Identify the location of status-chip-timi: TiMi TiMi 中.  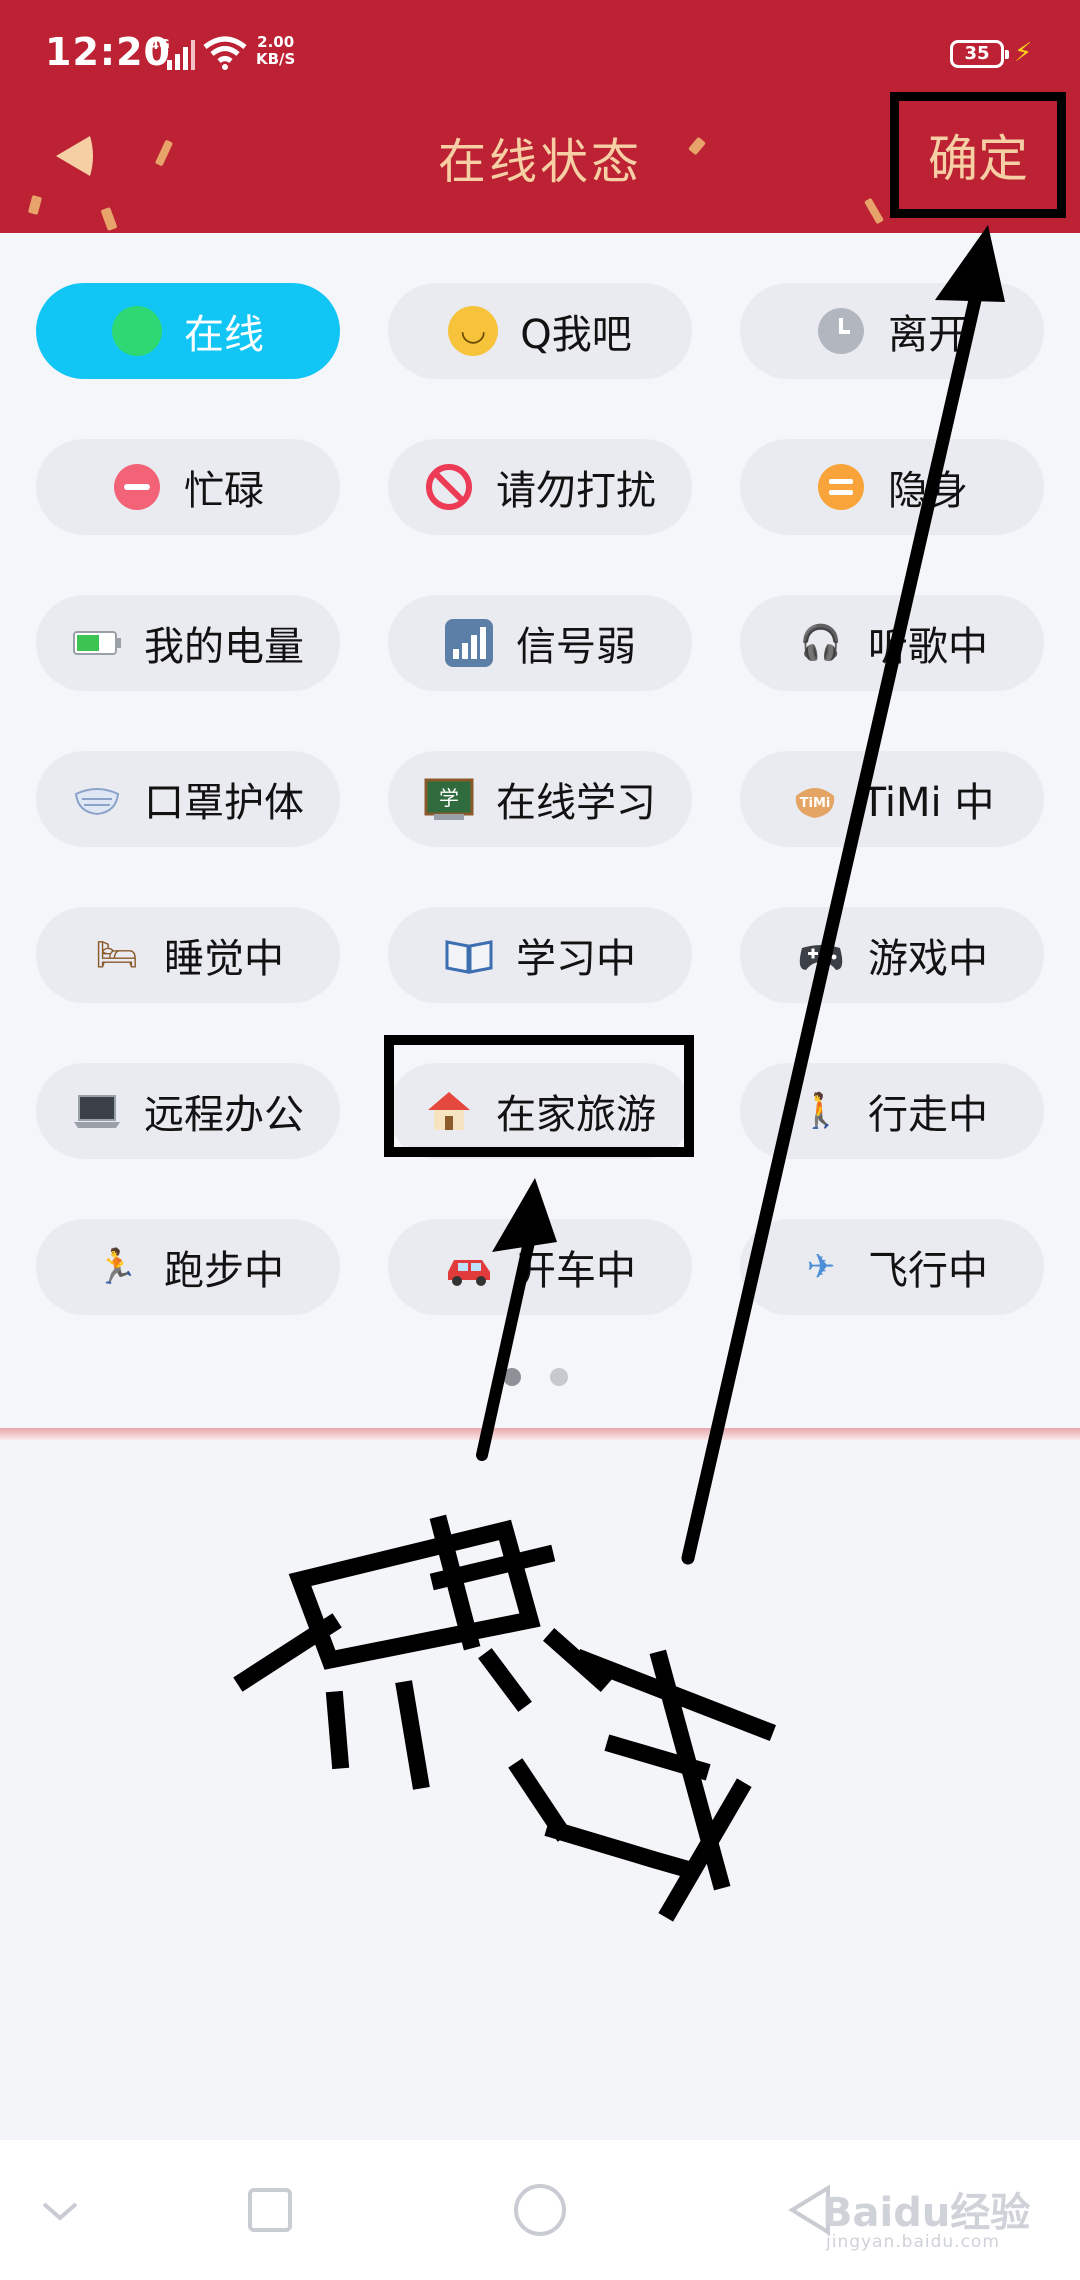
(892, 799).